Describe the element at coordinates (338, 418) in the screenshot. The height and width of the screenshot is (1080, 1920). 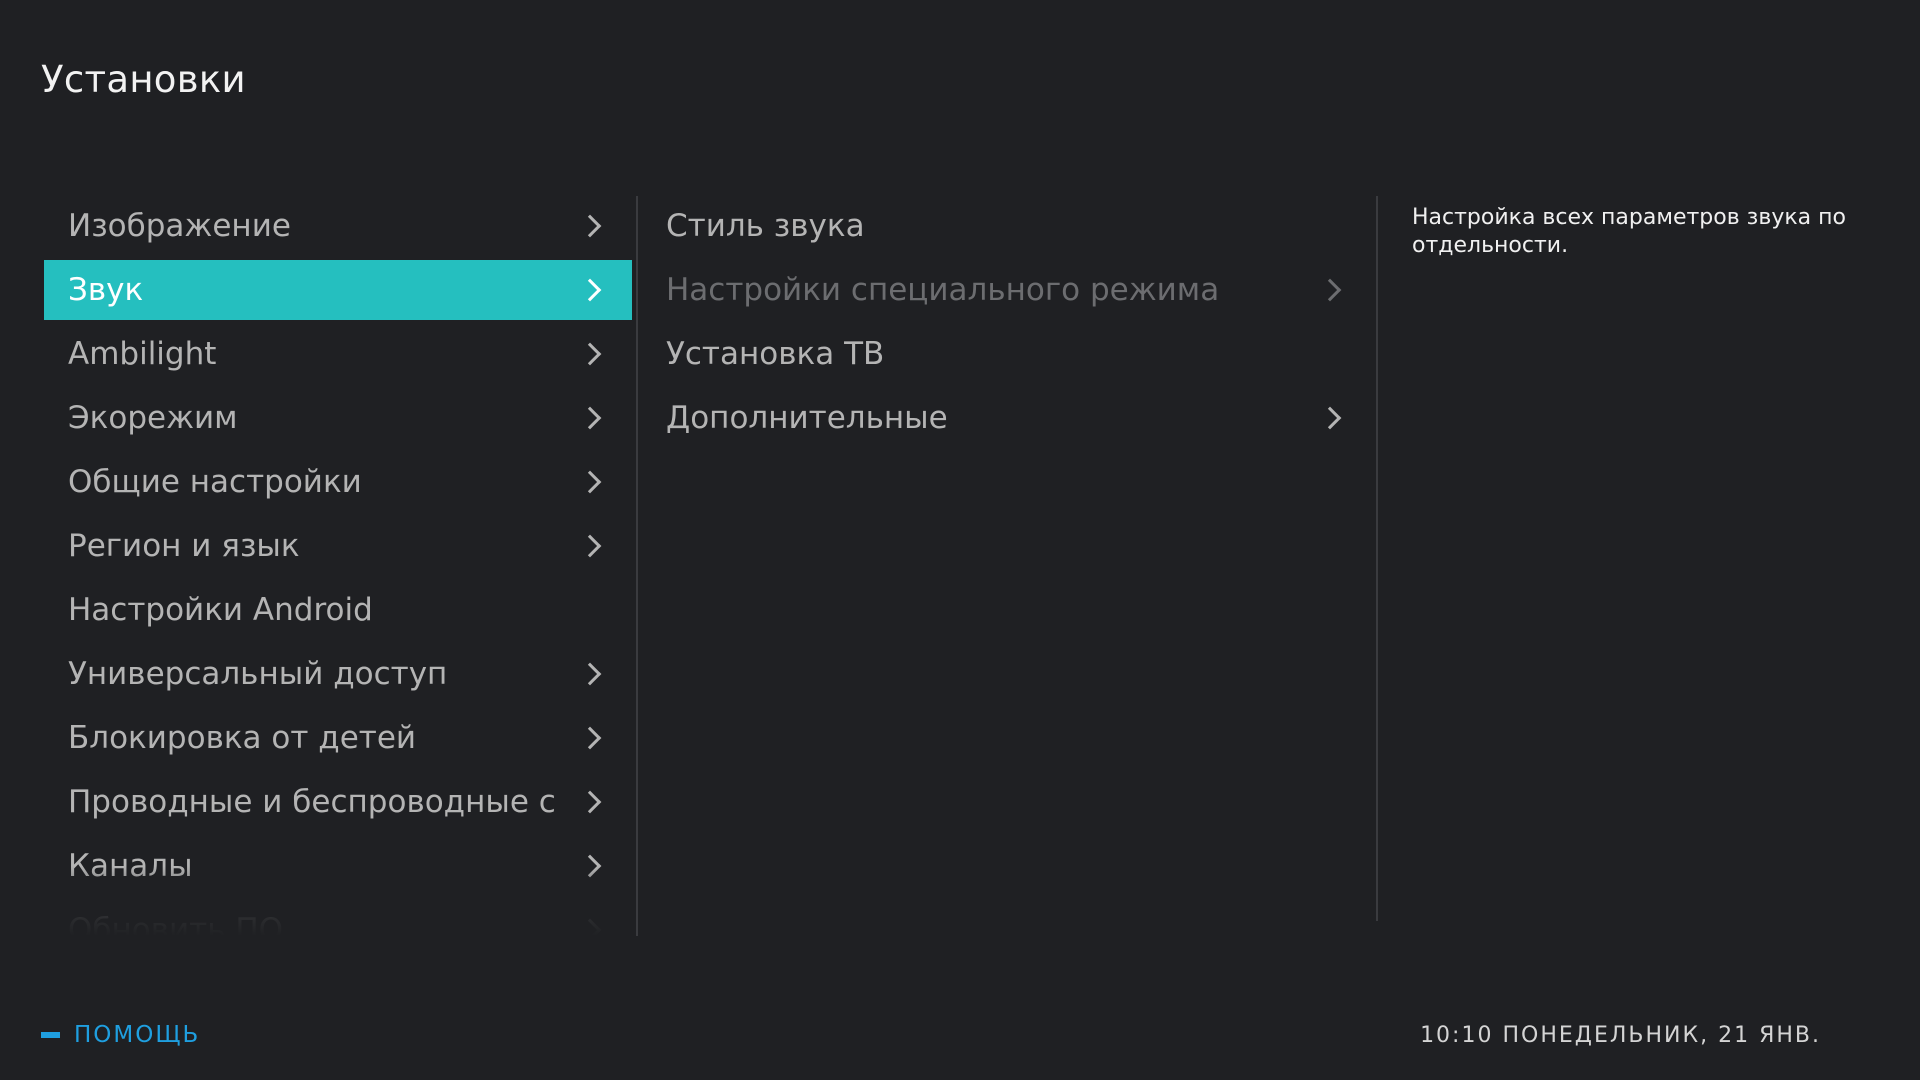
I see `menu-item-eco-mode: Экорежим` at that location.